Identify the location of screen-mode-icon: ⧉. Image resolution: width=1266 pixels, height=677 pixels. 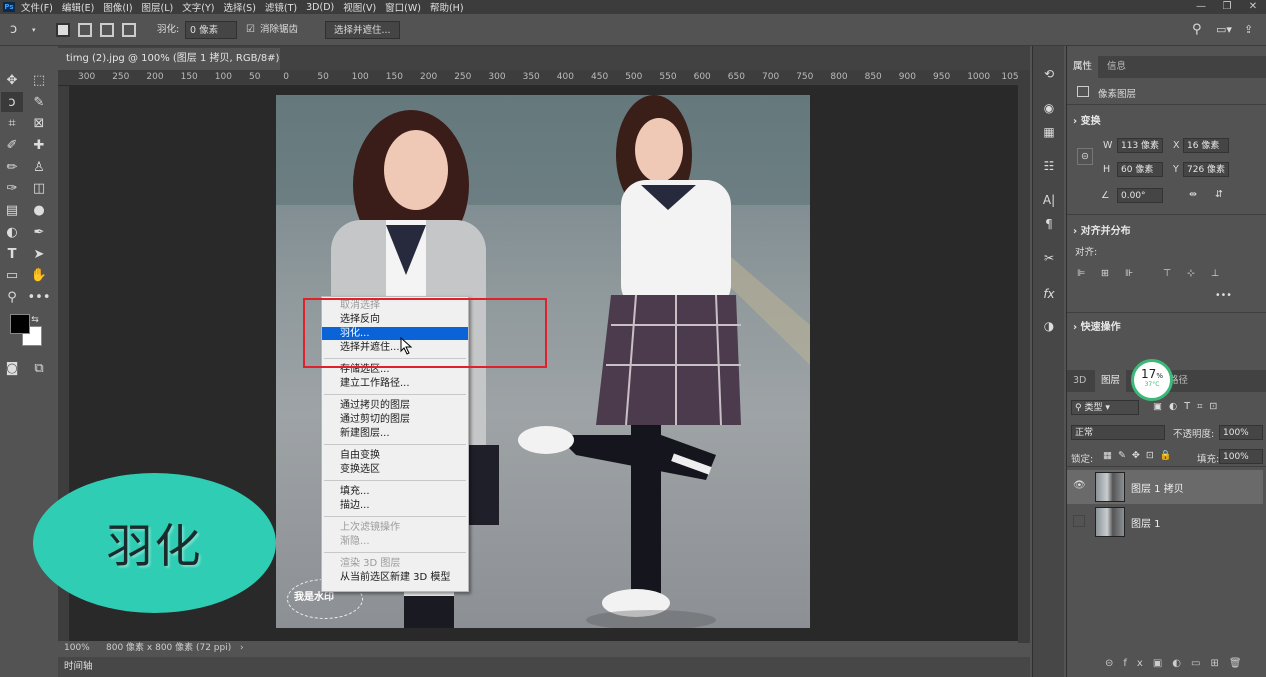
(39, 368).